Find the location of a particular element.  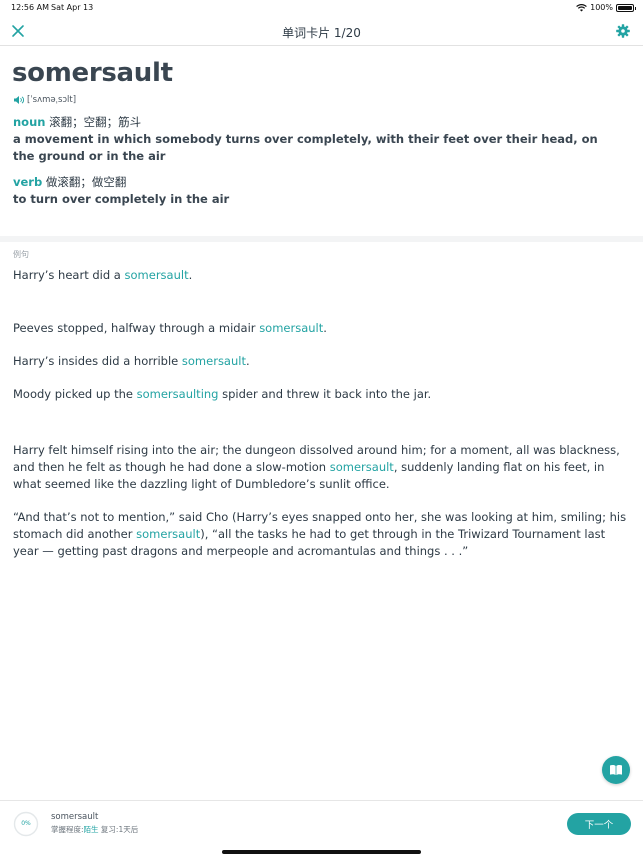

bottom-bar: 0% somersault 掌握程度:陌生 复习:1天后 下一个 is located at coordinates (321, 823).